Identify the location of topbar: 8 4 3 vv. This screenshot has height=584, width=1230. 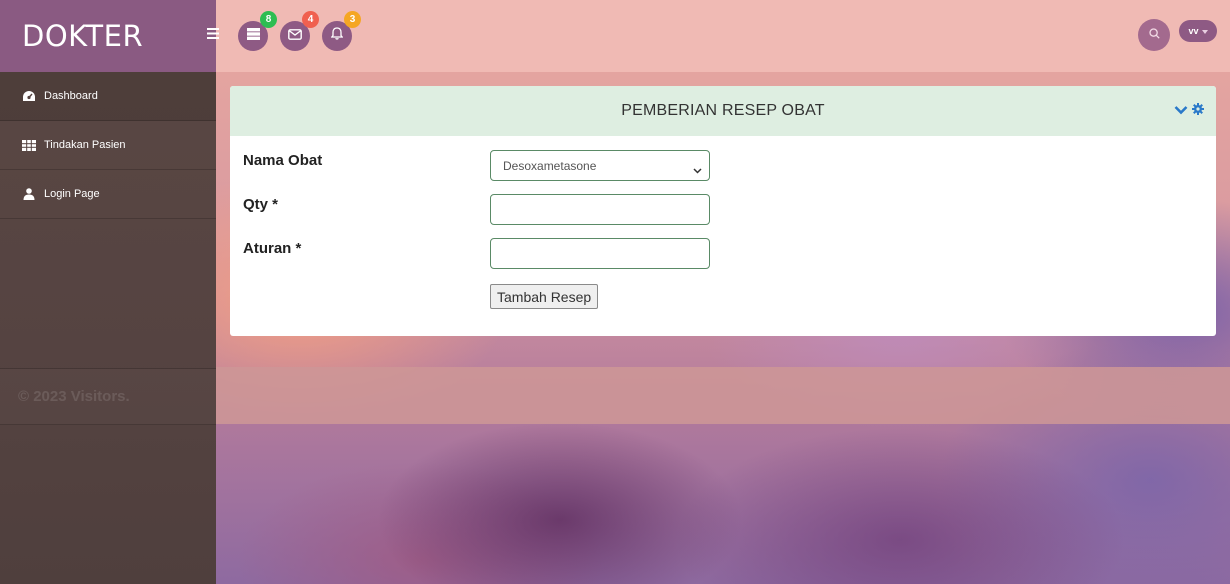
(715, 36).